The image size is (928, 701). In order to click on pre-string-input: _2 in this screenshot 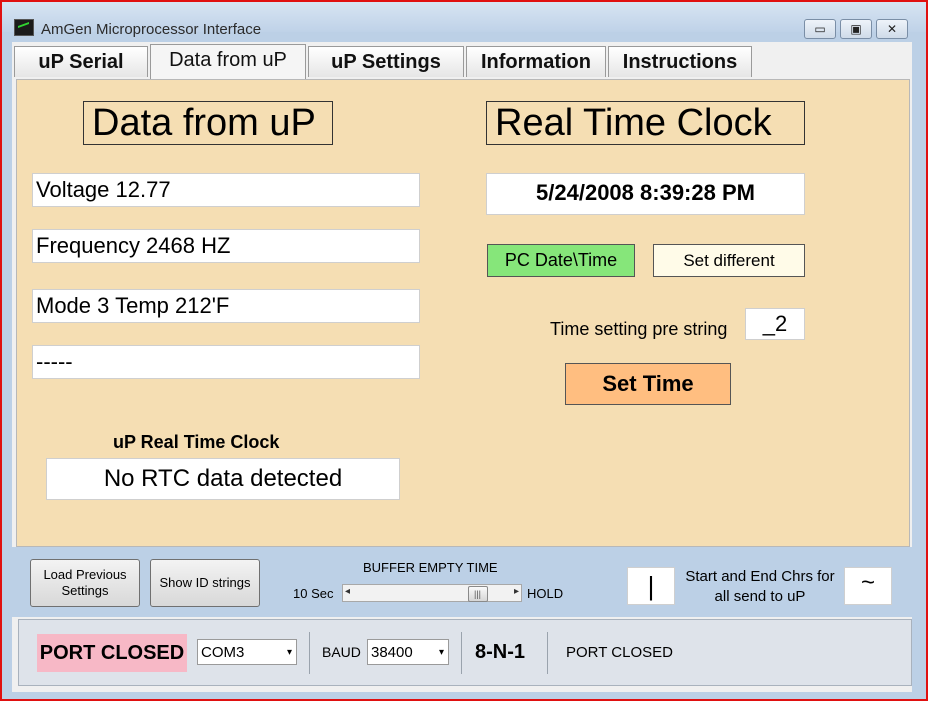, I will do `click(775, 324)`.